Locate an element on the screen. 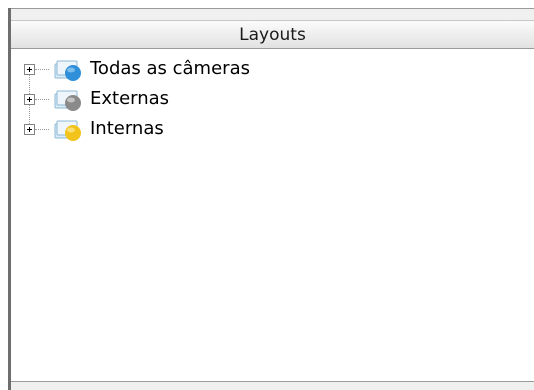  panel-header: Layouts is located at coordinates (272, 34).